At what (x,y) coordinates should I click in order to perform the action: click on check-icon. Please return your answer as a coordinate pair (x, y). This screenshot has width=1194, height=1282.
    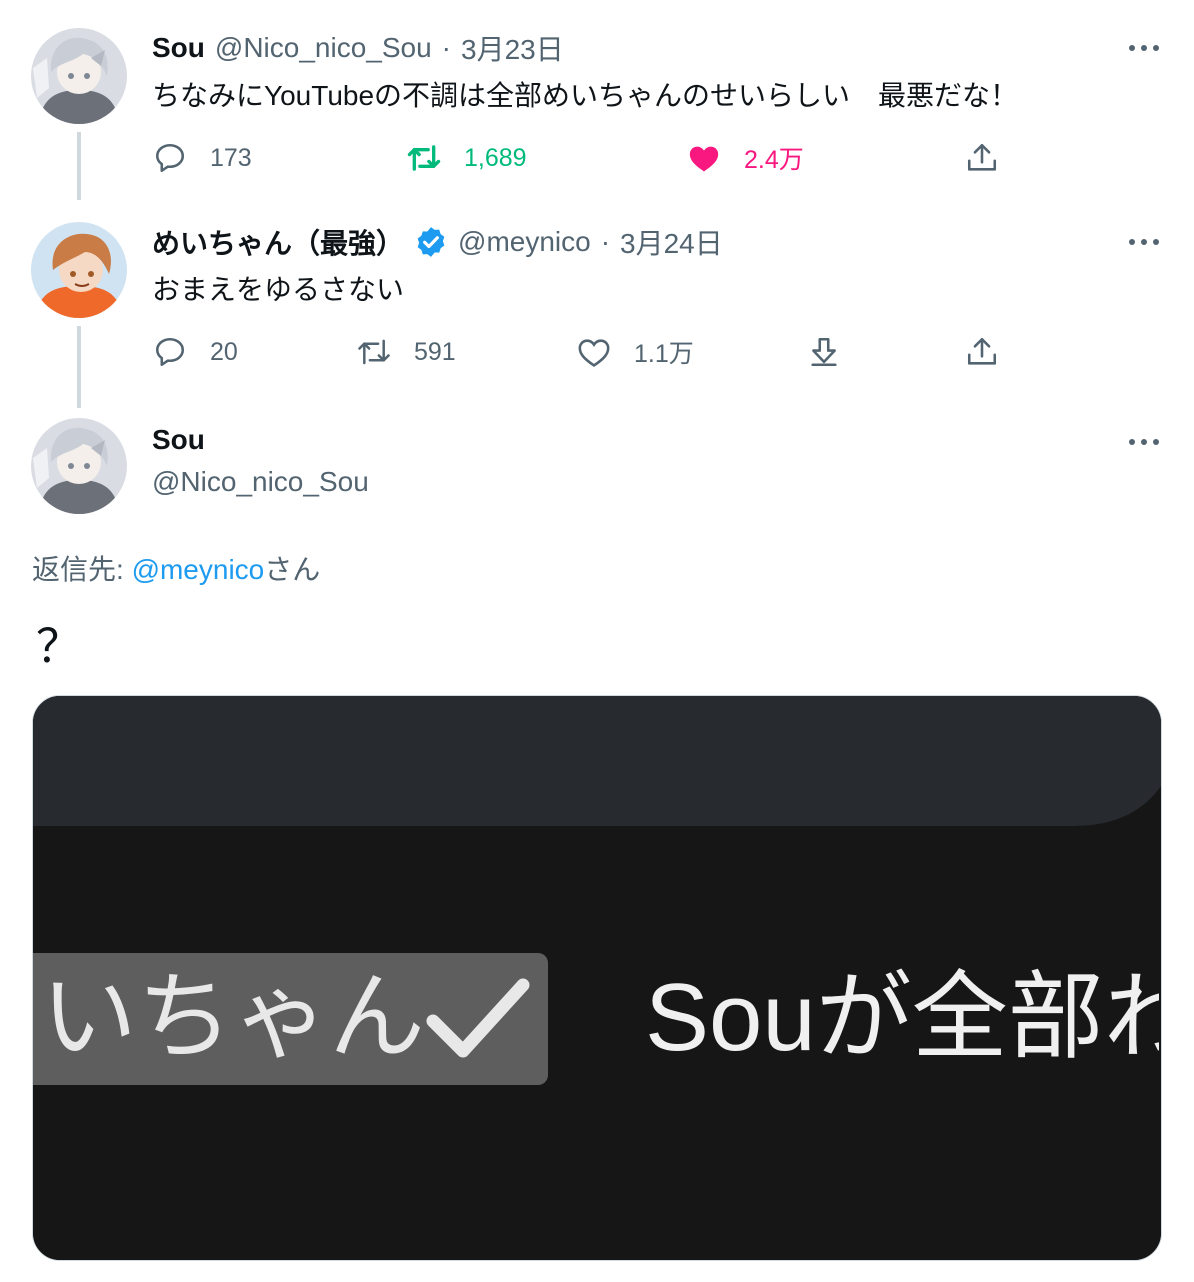
    Looking at the image, I should click on (478, 1021).